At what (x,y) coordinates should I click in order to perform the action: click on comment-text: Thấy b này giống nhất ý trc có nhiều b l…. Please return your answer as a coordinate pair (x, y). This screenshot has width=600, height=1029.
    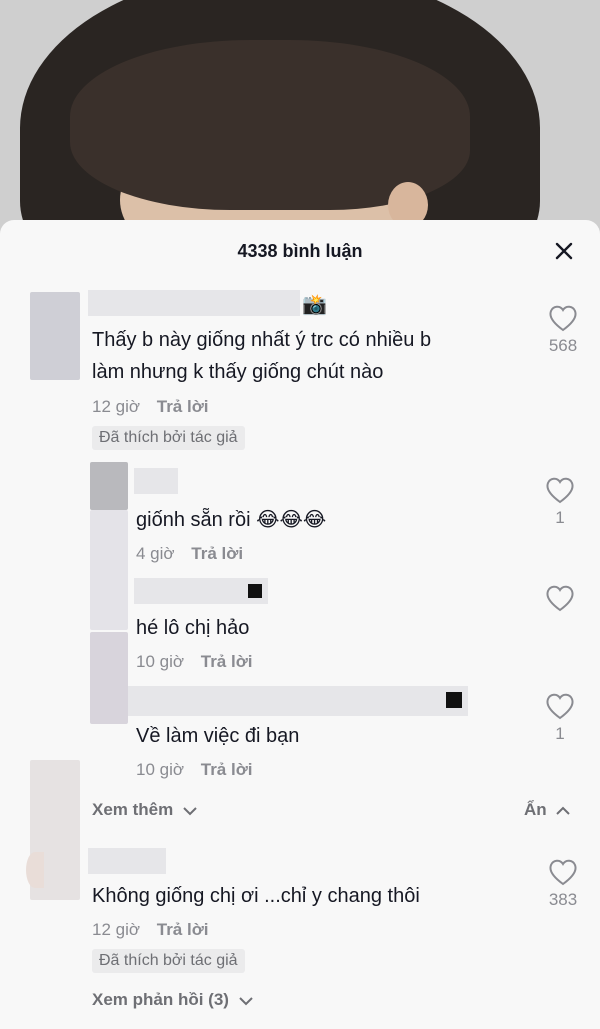
    Looking at the image, I should click on (261, 356).